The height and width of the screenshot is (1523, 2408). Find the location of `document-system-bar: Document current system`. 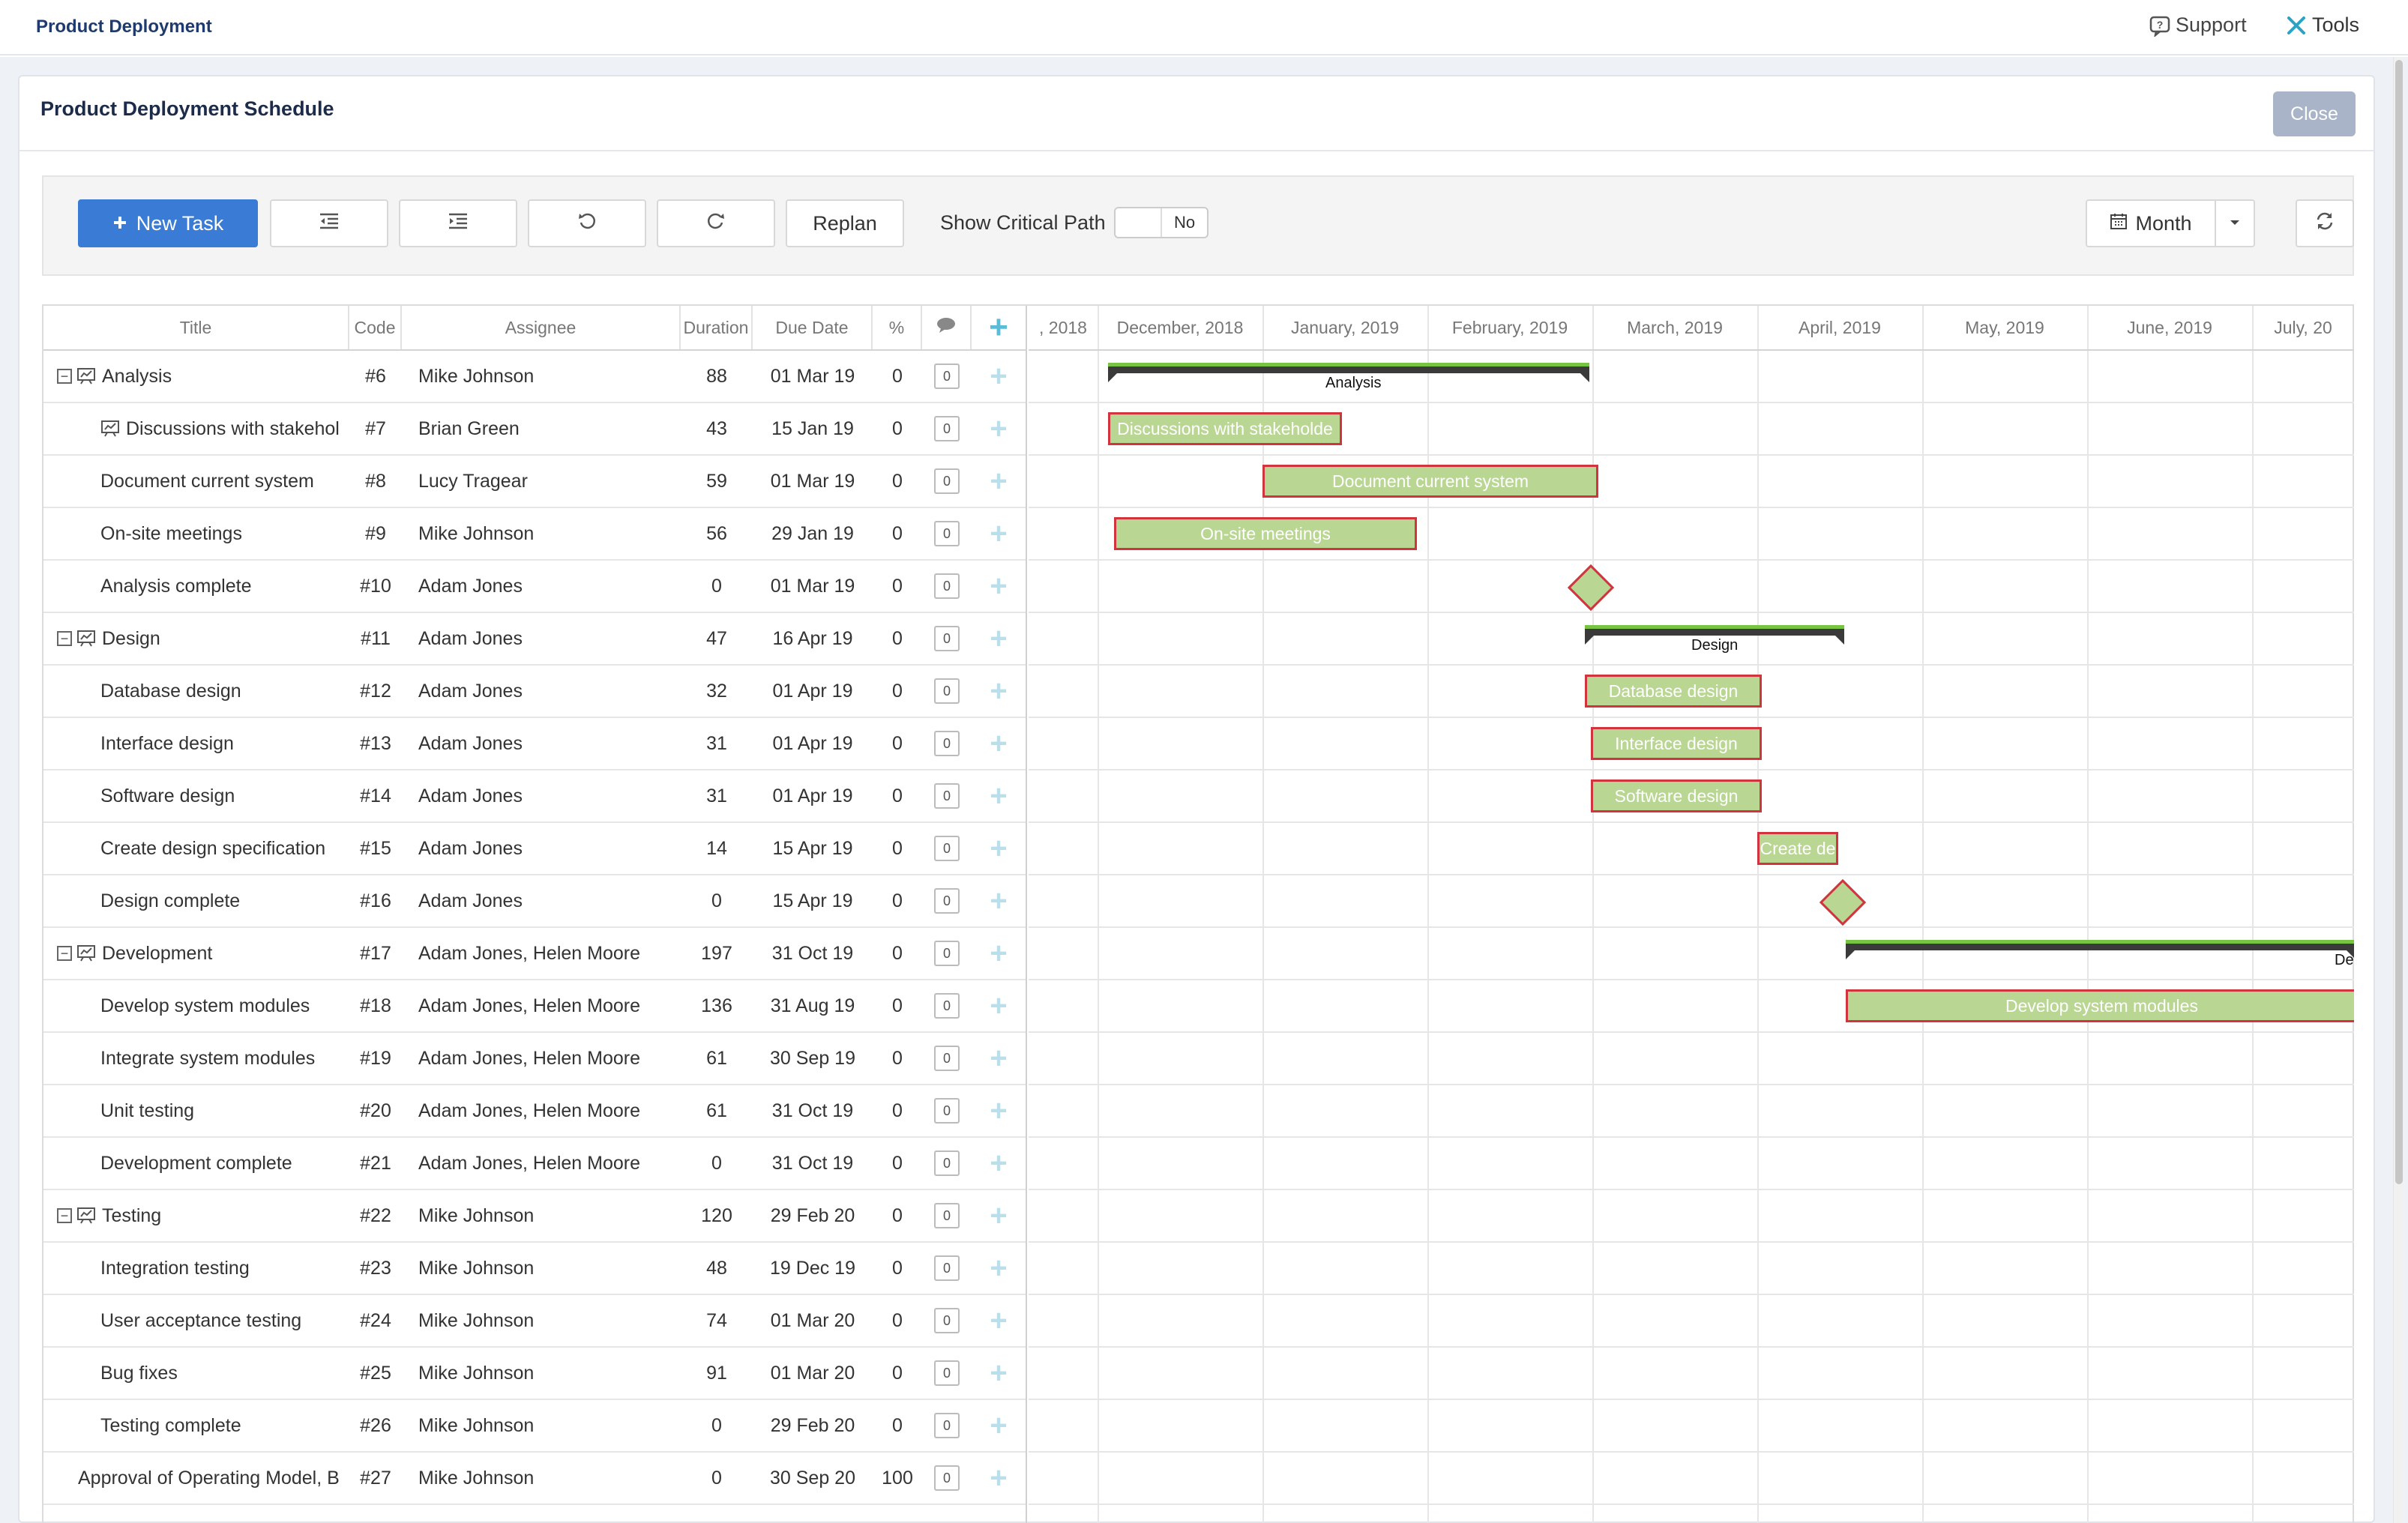

document-system-bar: Document current system is located at coordinates (1430, 481).